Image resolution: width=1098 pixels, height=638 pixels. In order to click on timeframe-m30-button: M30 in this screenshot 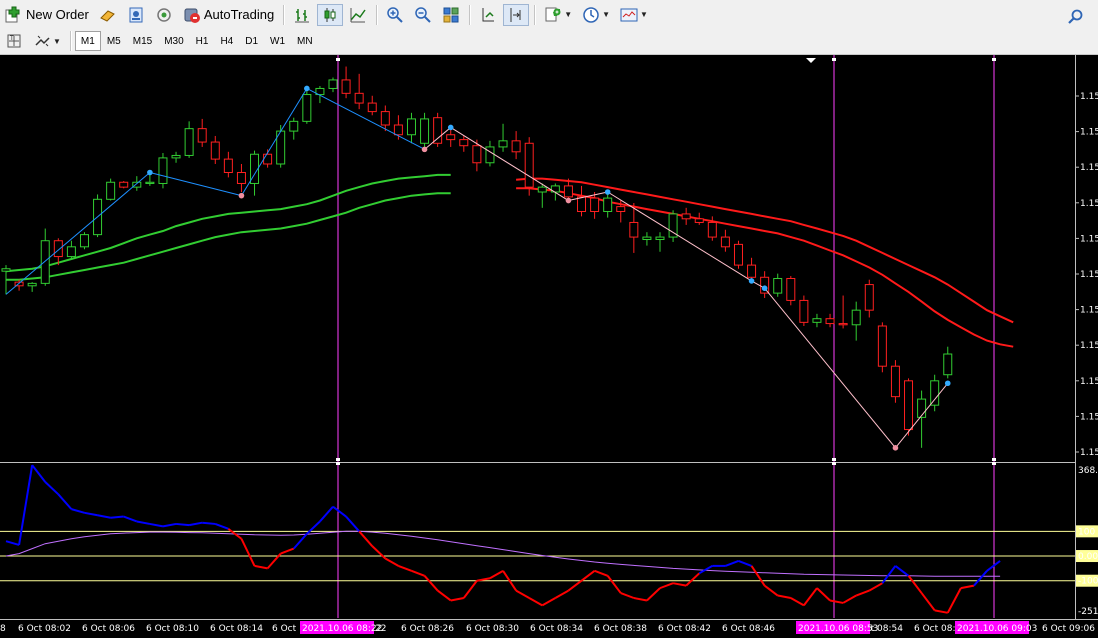, I will do `click(173, 41)`.